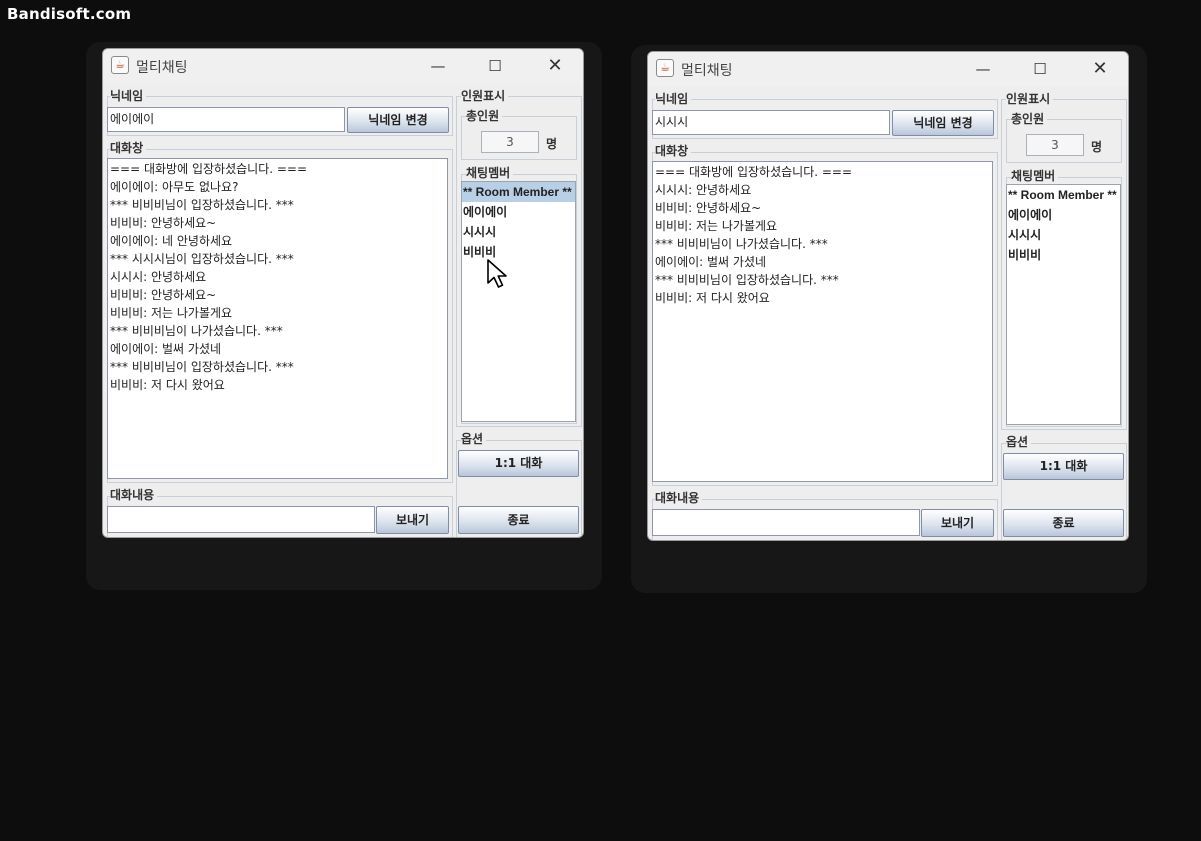 The image size is (1201, 841). Describe the element at coordinates (771, 122) in the screenshot. I see `nickname-input: 시시시` at that location.